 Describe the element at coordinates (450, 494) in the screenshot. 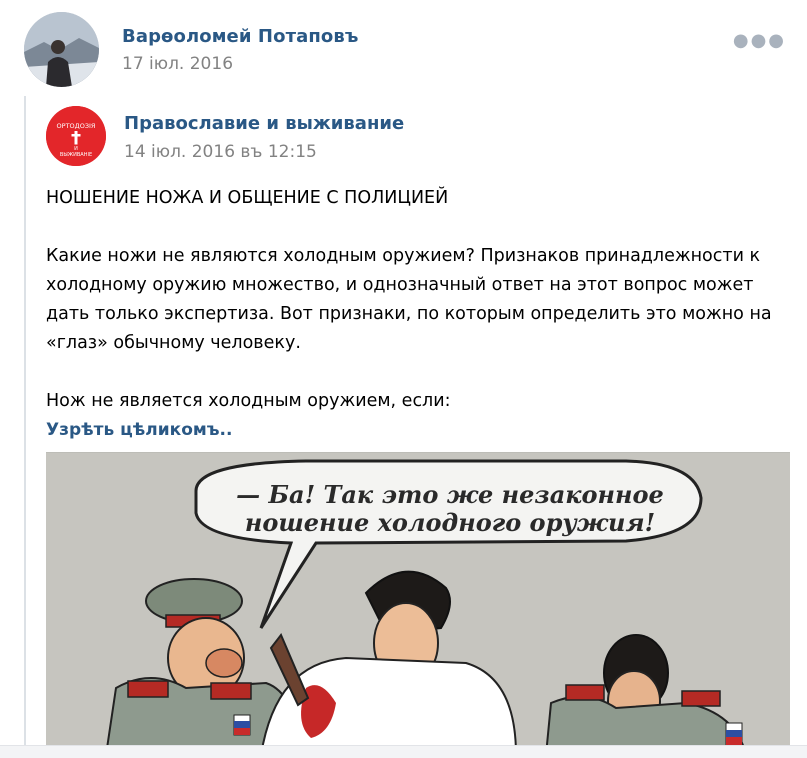

I see `speech-bubble-line-1: — Ба! Так это же незаконное` at that location.